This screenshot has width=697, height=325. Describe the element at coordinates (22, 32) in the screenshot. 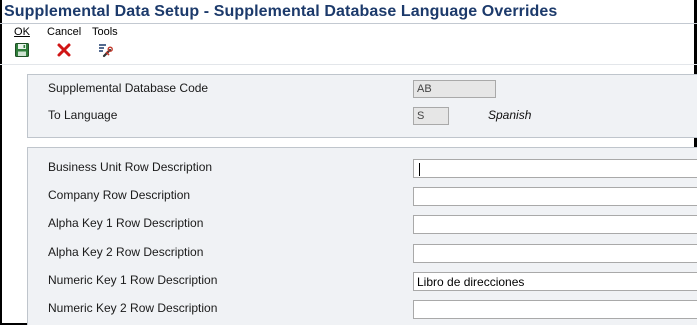

I see `ok-button-label: OK` at that location.